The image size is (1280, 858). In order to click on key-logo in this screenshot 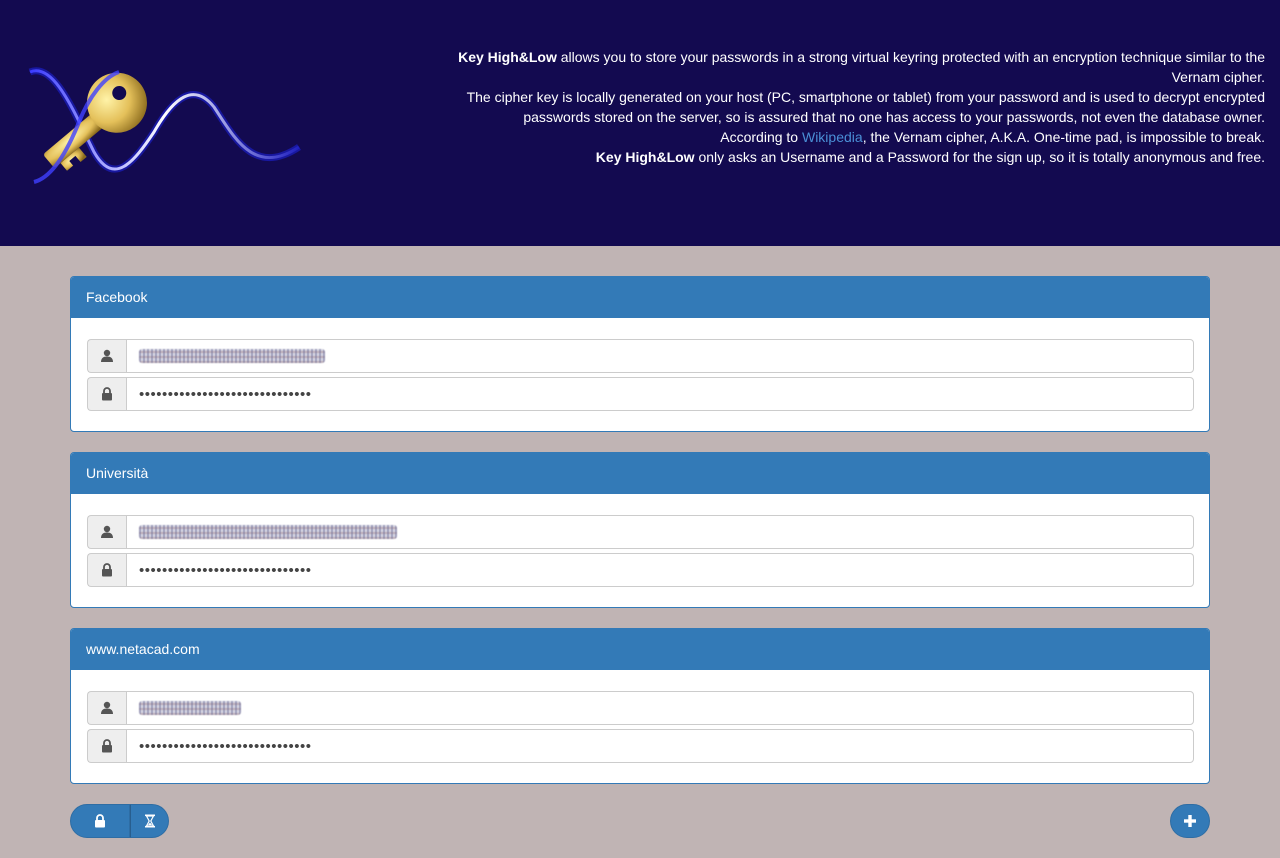, I will do `click(164, 125)`.